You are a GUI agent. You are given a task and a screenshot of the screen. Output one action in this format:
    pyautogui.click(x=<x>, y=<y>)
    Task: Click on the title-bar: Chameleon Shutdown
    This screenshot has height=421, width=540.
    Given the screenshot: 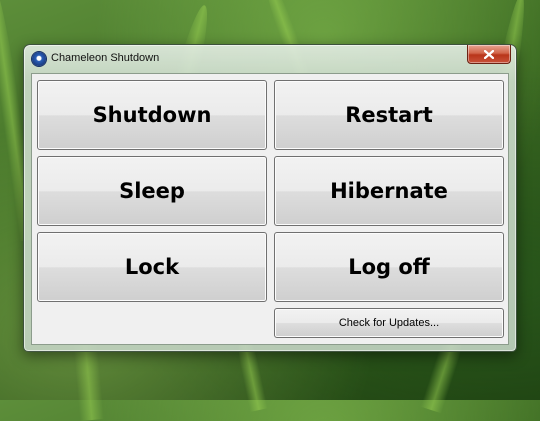 What is the action you would take?
    pyautogui.click(x=270, y=59)
    